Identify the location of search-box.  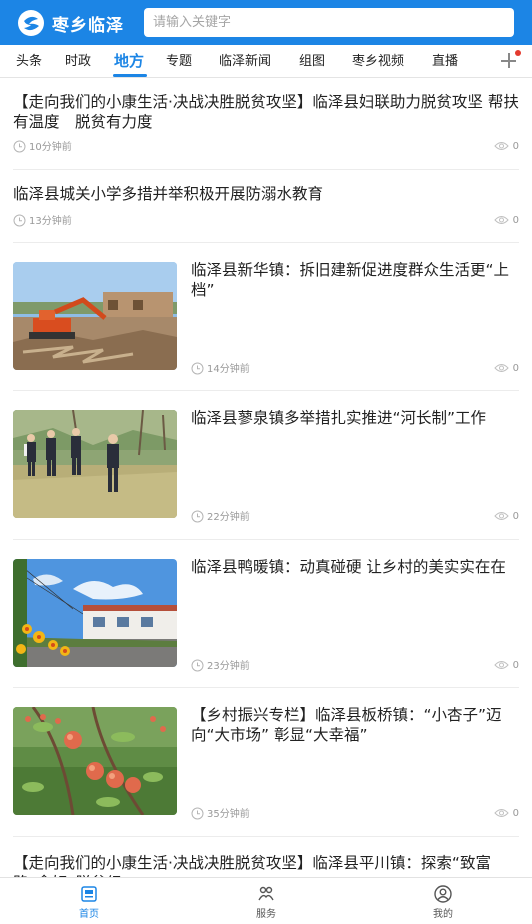
(329, 22).